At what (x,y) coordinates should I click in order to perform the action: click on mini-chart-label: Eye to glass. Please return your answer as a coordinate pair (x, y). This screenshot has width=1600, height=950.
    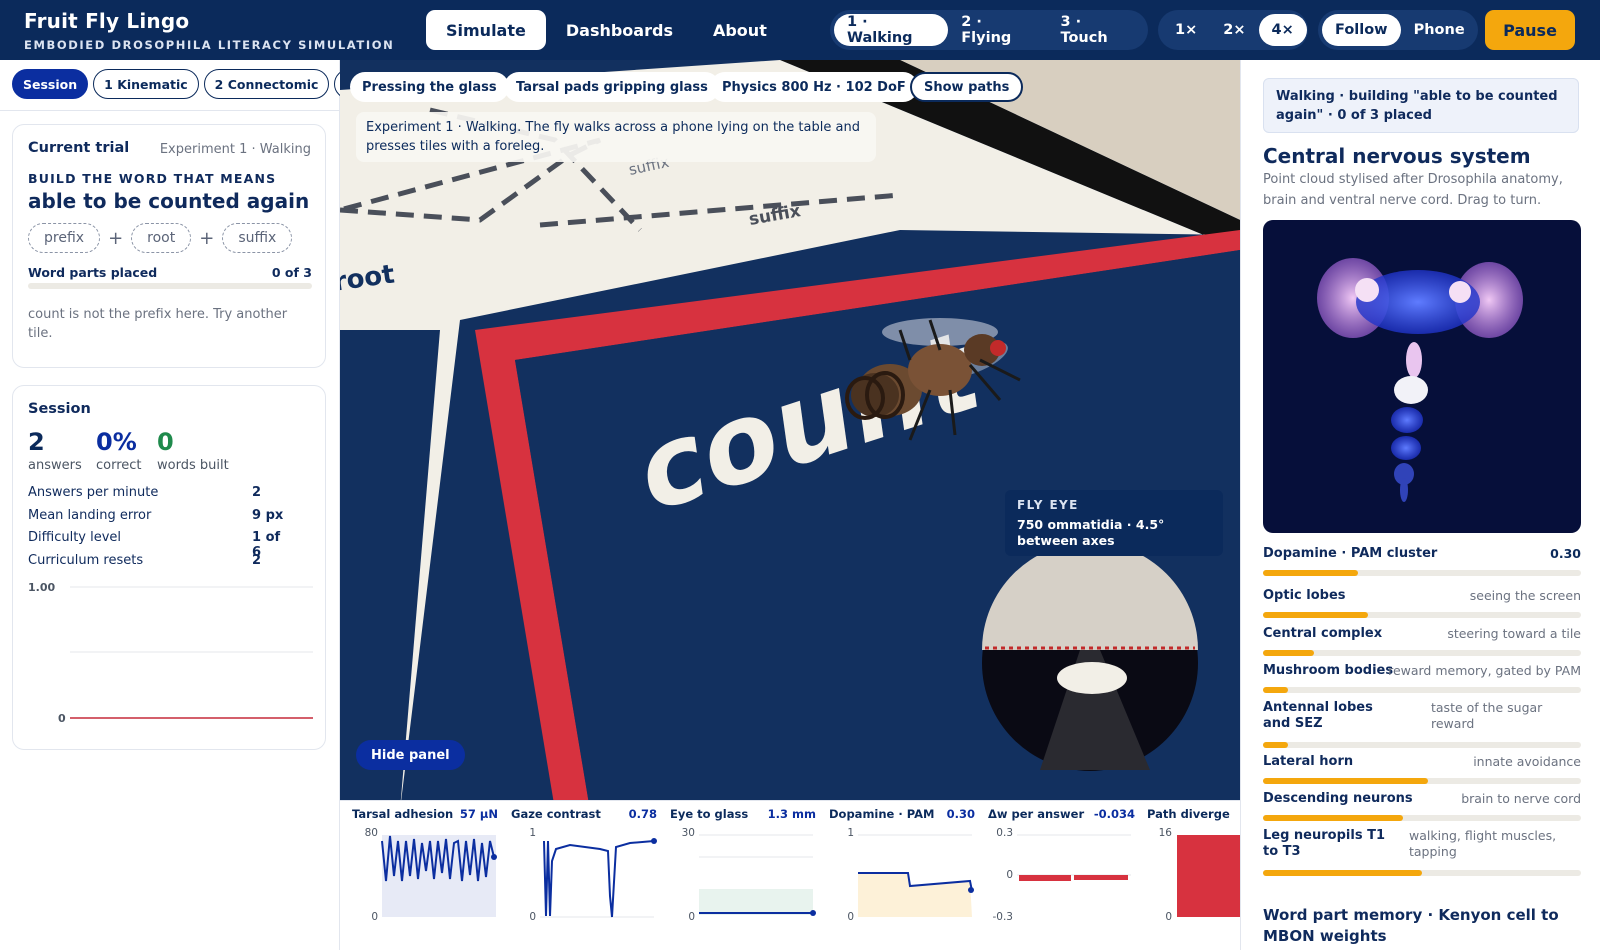
    Looking at the image, I should click on (709, 814).